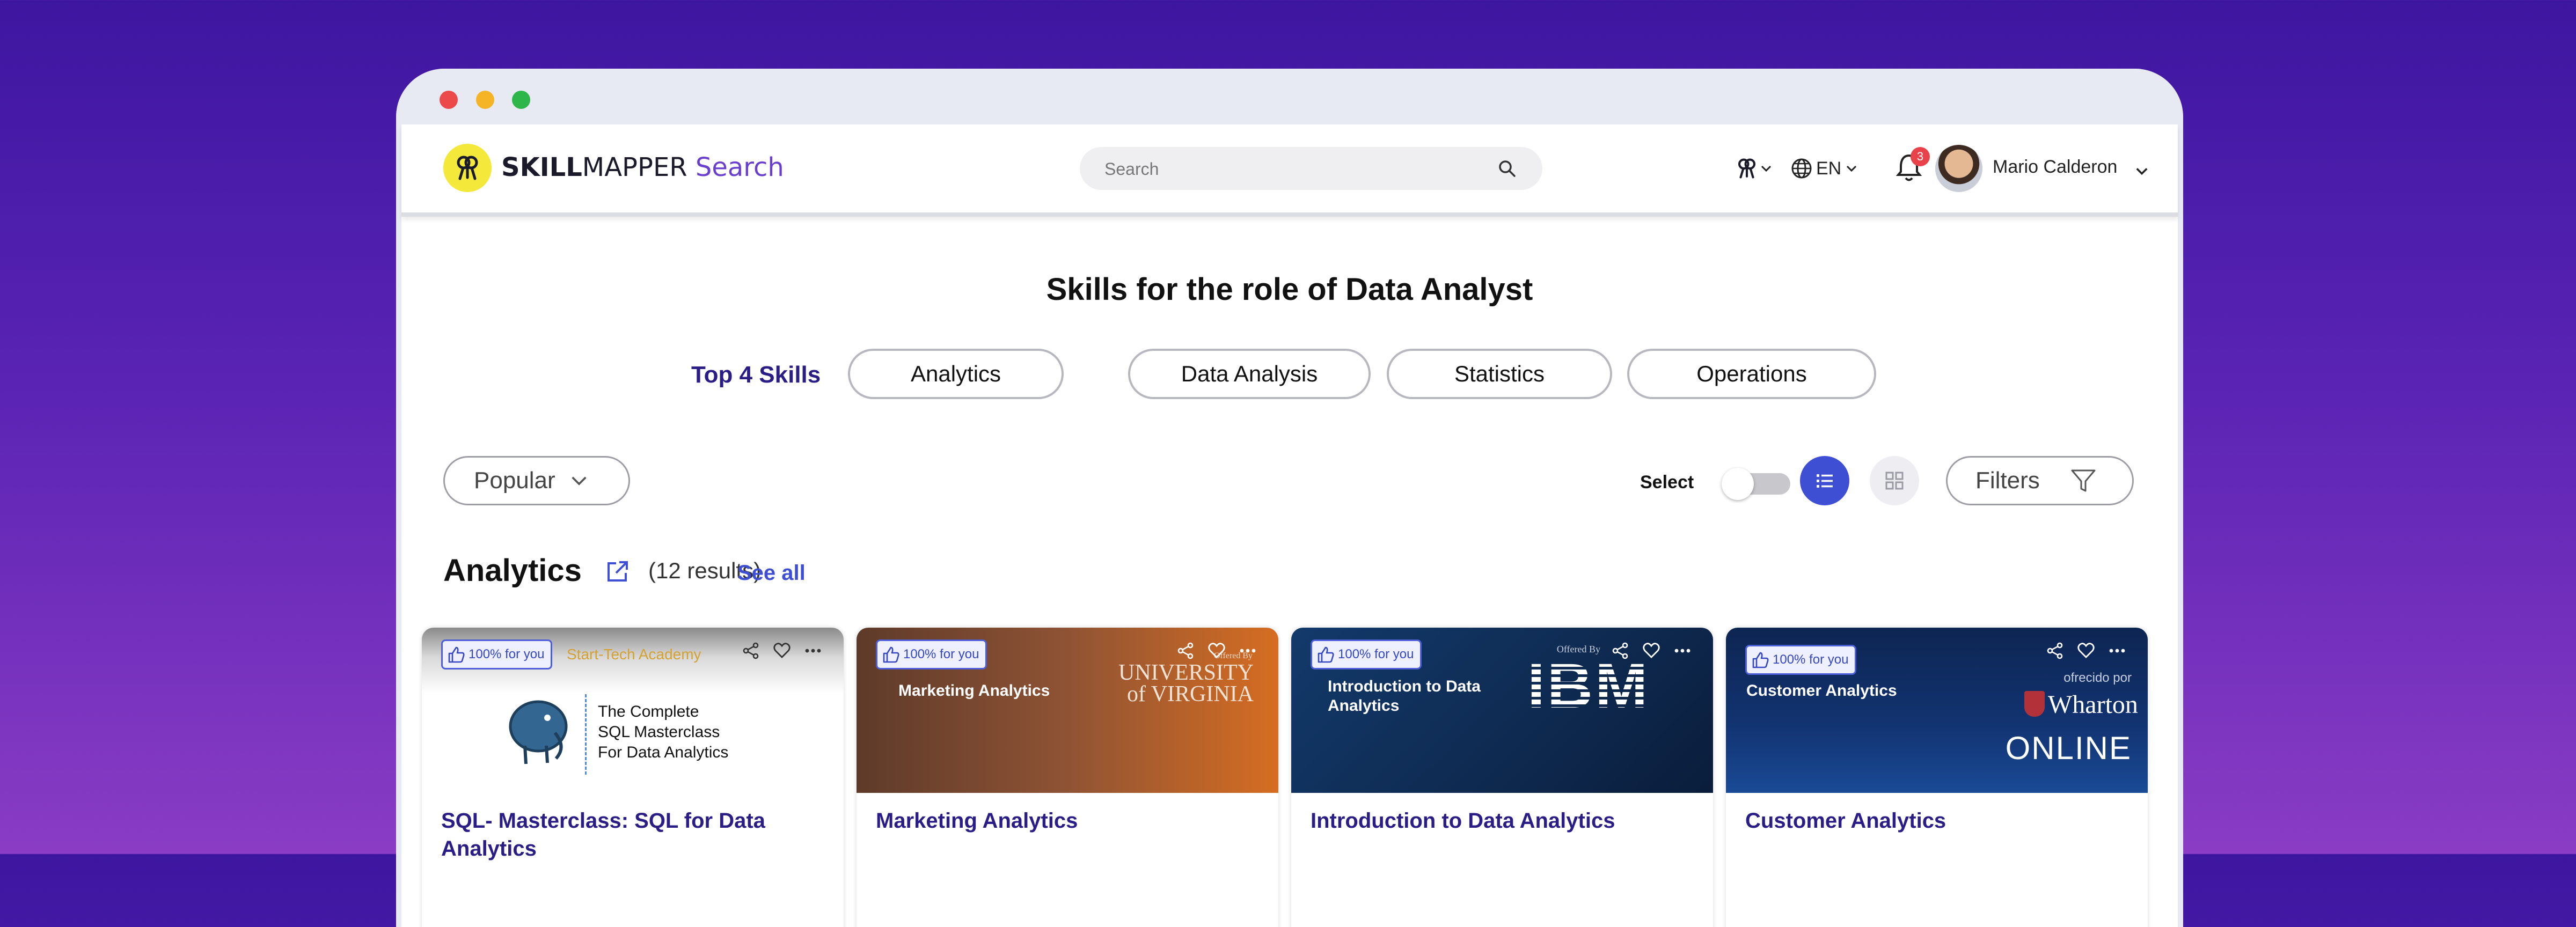 The height and width of the screenshot is (927, 2576). I want to click on skill-pill-data-analysis: Data Analysis, so click(1249, 374).